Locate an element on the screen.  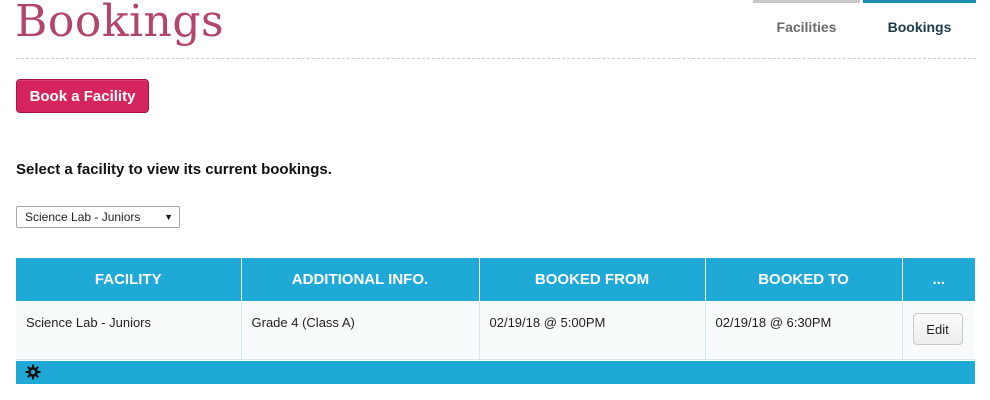
book-facility-button: Book a Facility is located at coordinates (82, 96).